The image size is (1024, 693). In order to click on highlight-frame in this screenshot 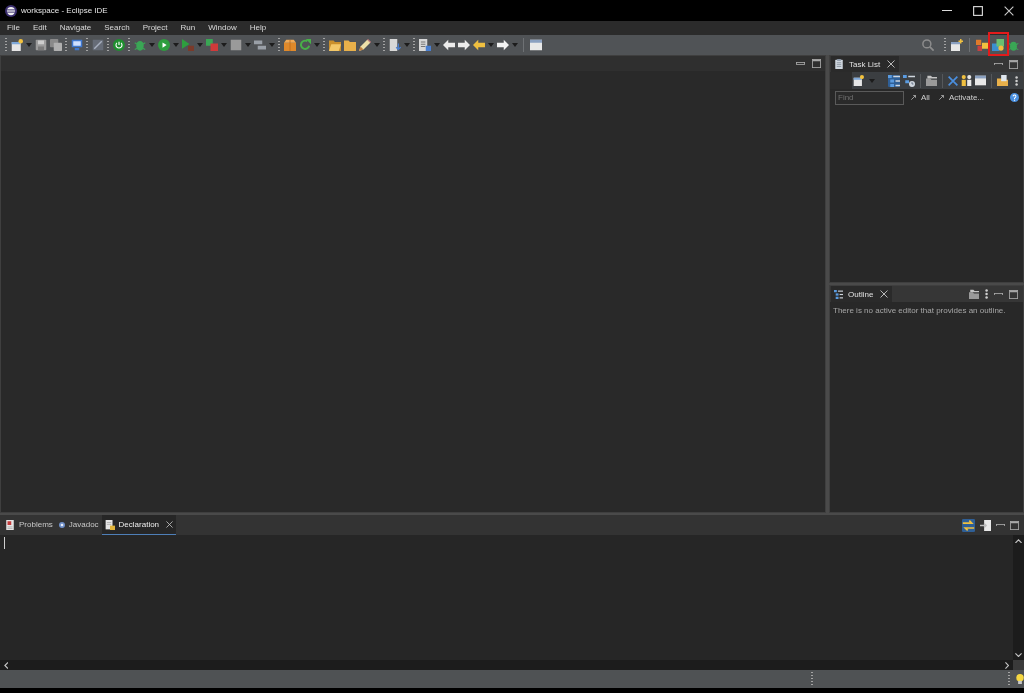, I will do `click(998, 44)`.